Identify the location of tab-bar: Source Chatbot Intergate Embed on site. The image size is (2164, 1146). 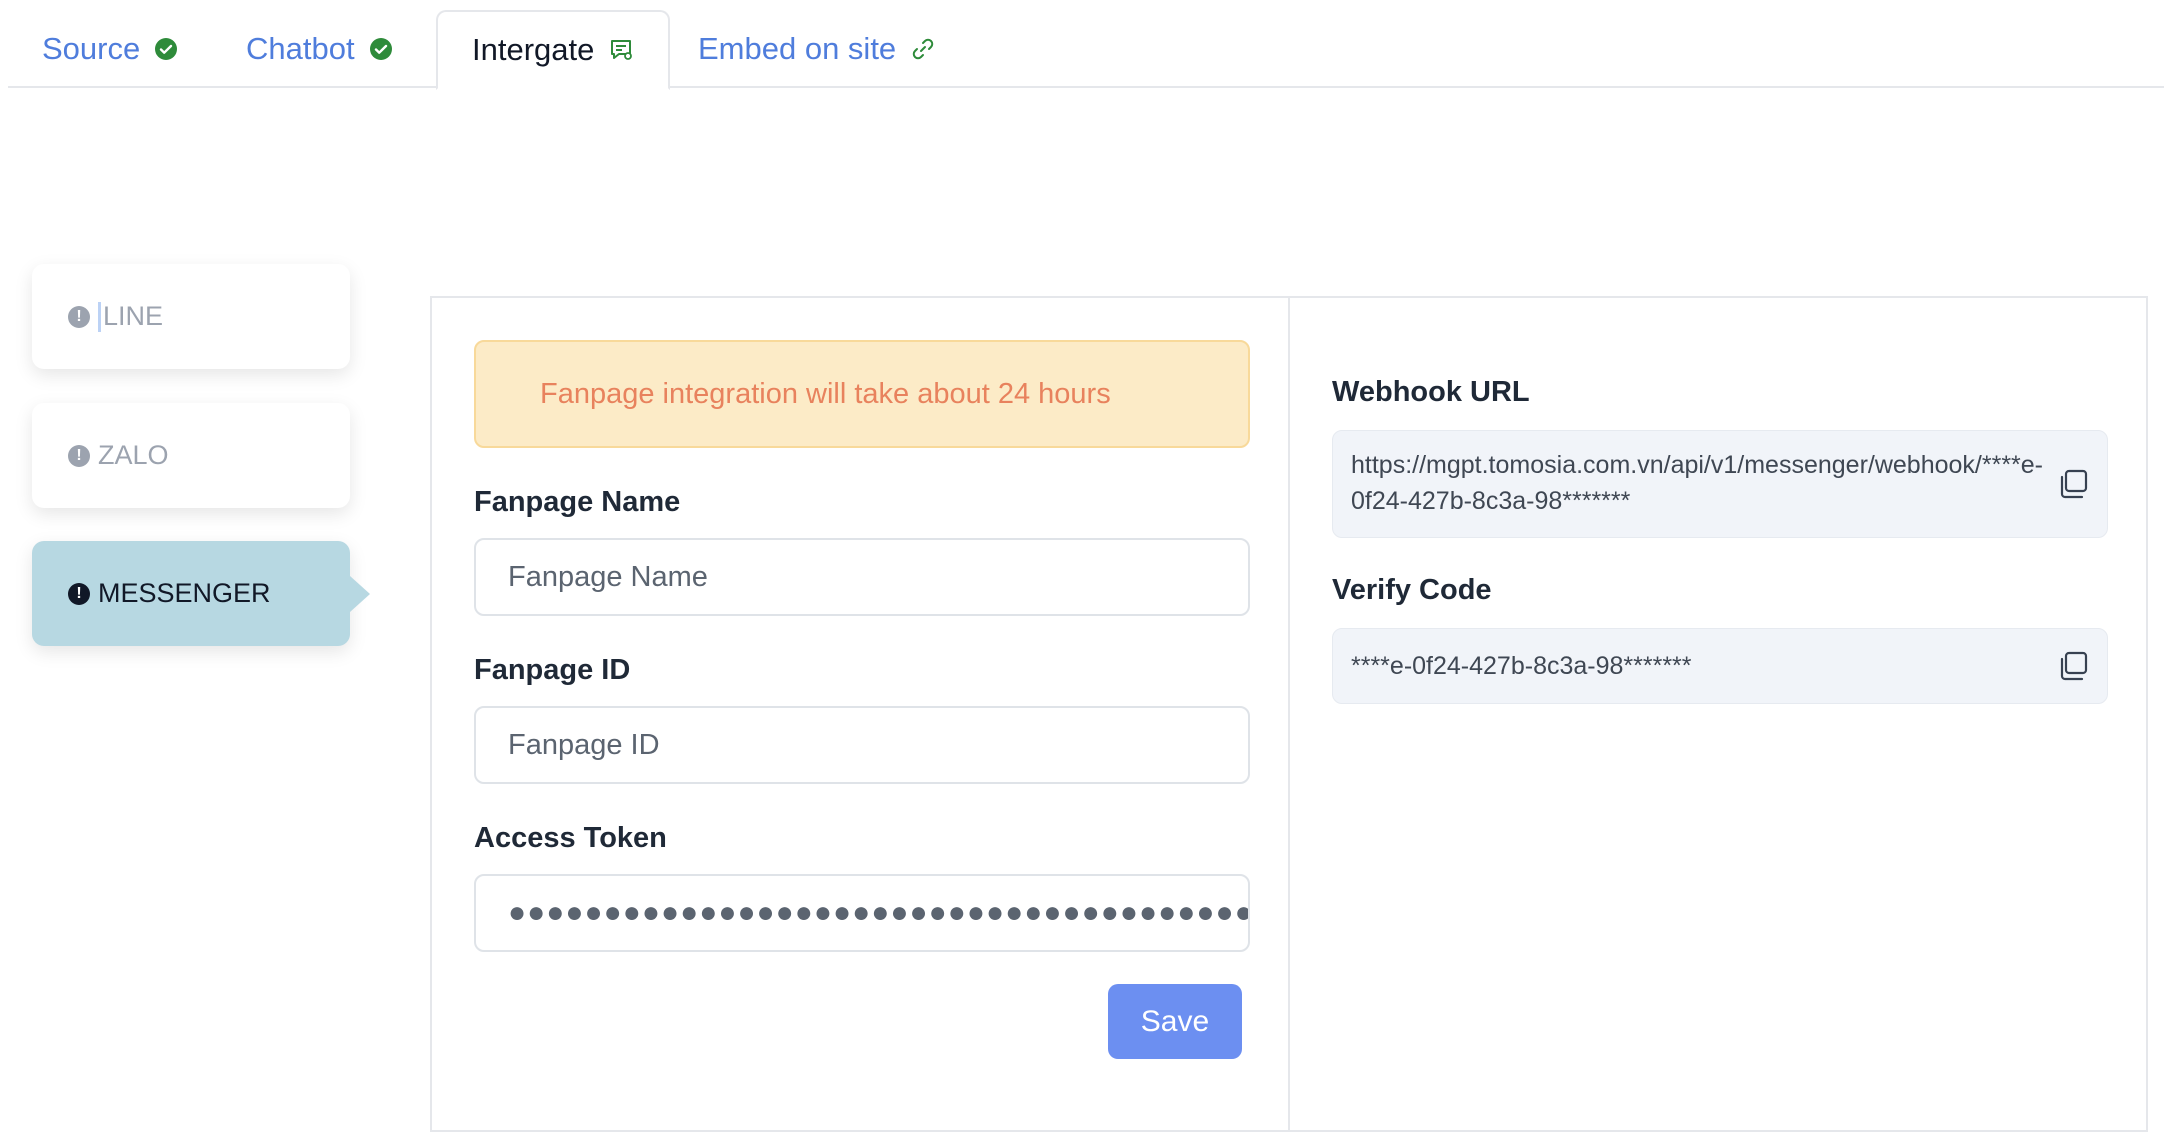
(1086, 45).